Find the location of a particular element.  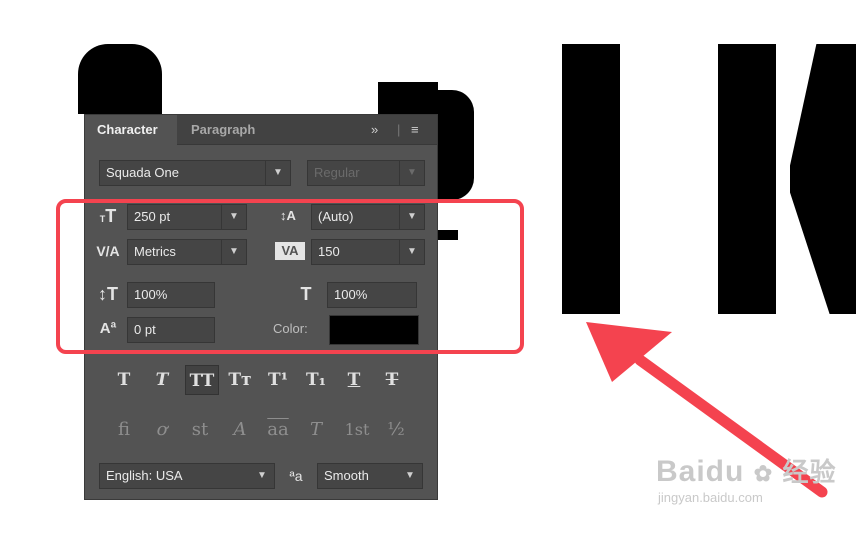

watermark-brand: Baidu is located at coordinates (700, 471).